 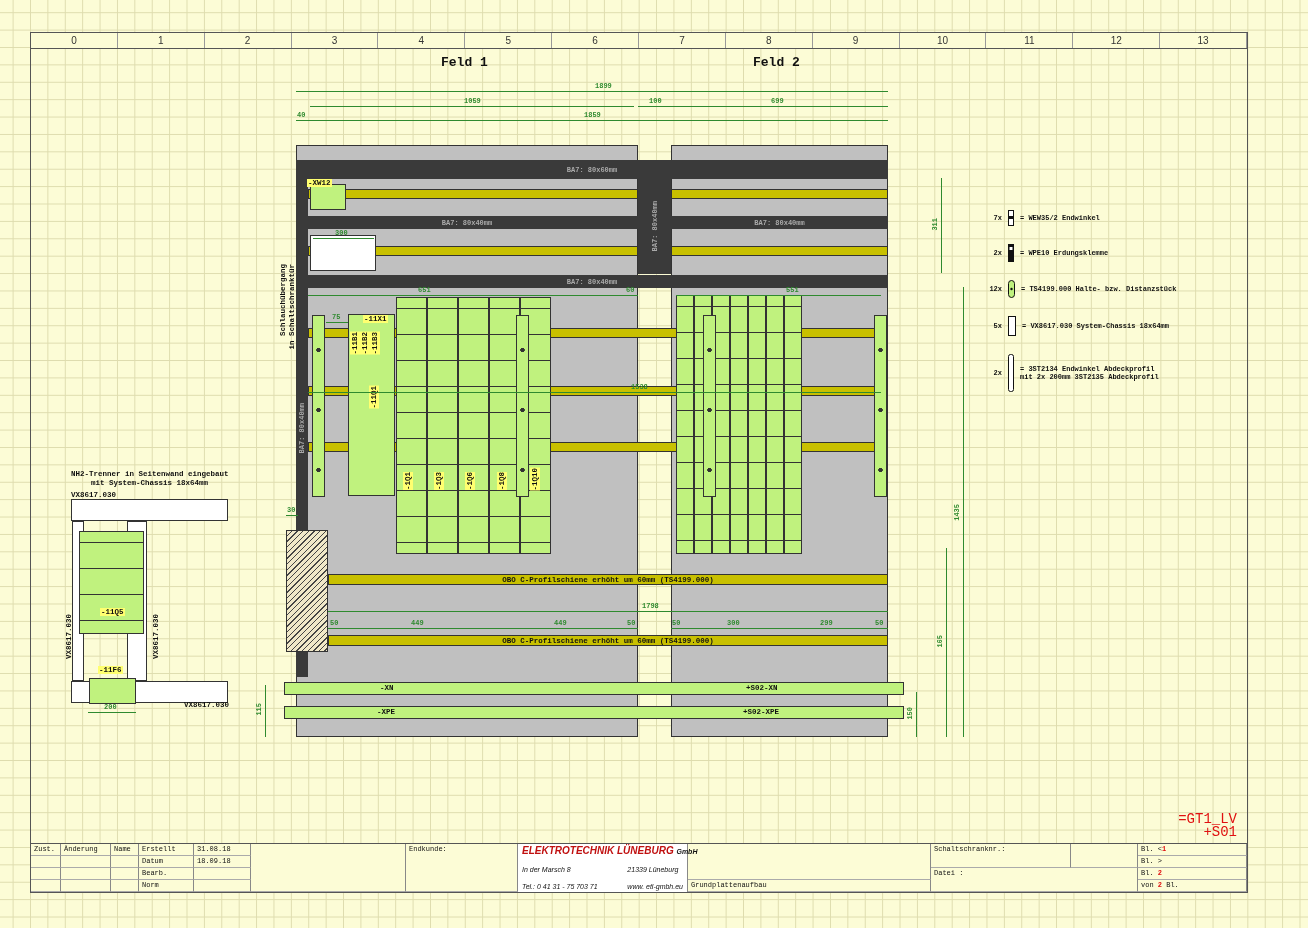 I want to click on end-angle-icon, so click(x=1011, y=218).